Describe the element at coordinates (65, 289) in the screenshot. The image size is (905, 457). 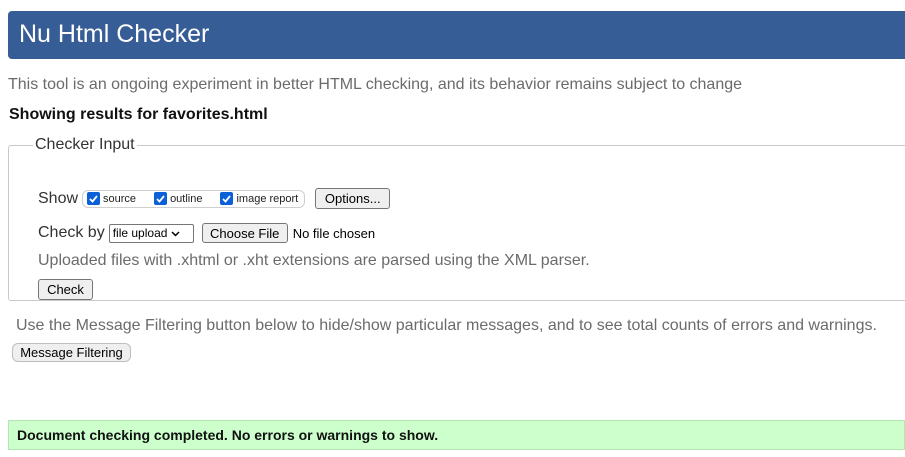
I see `check-button: Check` at that location.